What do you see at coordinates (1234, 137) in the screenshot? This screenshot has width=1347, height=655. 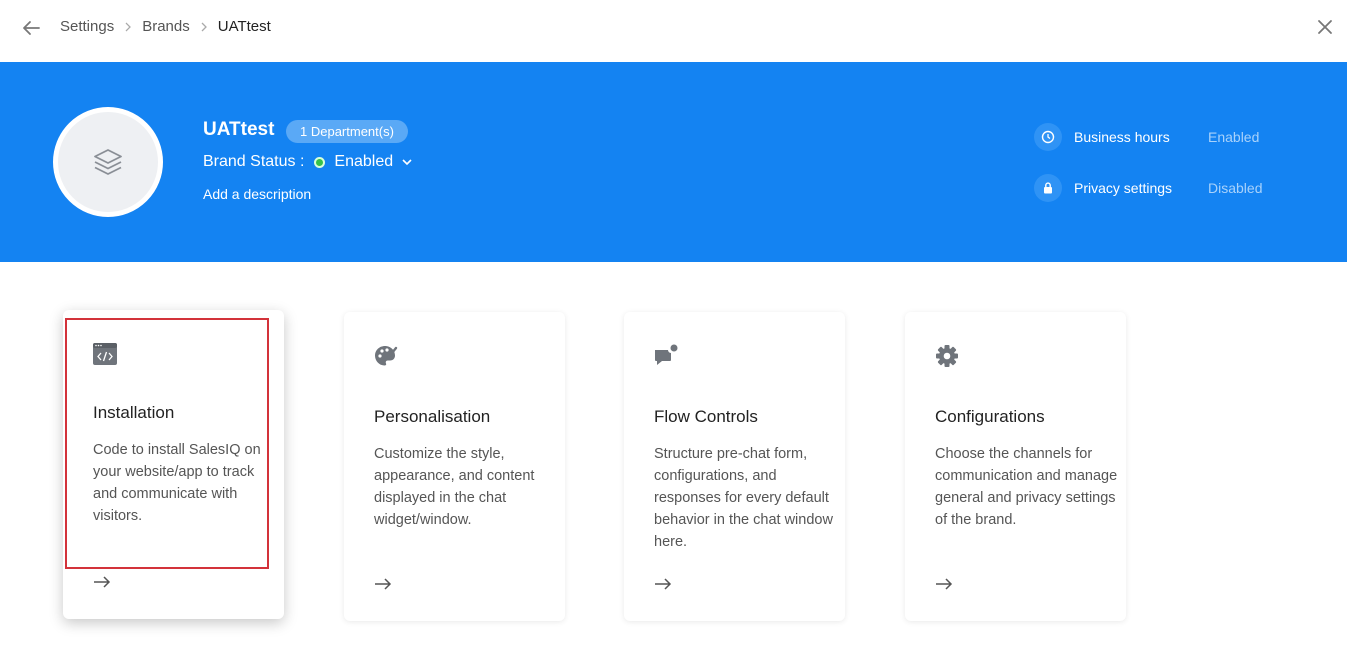 I see `business-hours-state: Enabled` at bounding box center [1234, 137].